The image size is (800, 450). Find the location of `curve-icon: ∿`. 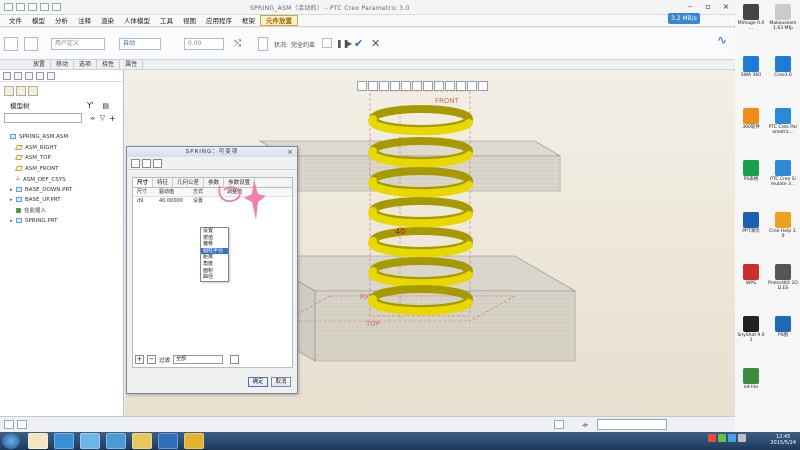

curve-icon: ∿ is located at coordinates (722, 40).